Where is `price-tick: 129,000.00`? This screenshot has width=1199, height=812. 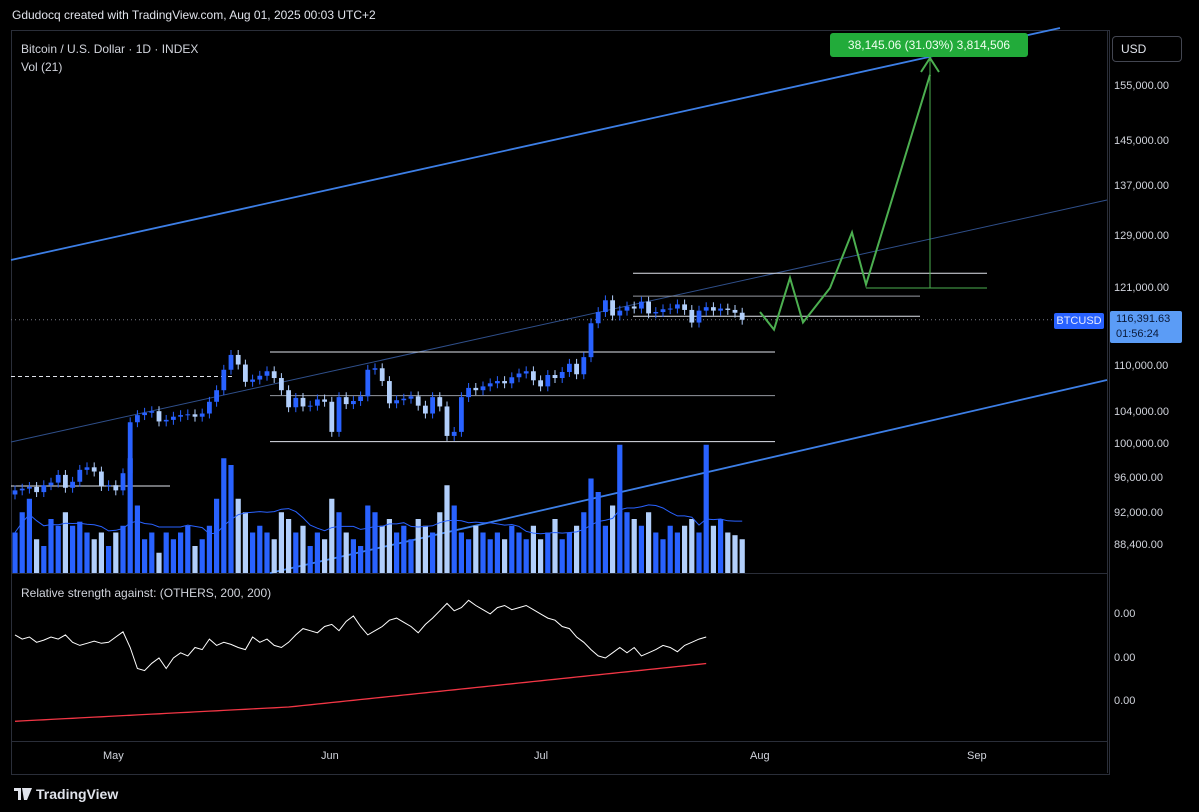
price-tick: 129,000.00 is located at coordinates (1142, 236).